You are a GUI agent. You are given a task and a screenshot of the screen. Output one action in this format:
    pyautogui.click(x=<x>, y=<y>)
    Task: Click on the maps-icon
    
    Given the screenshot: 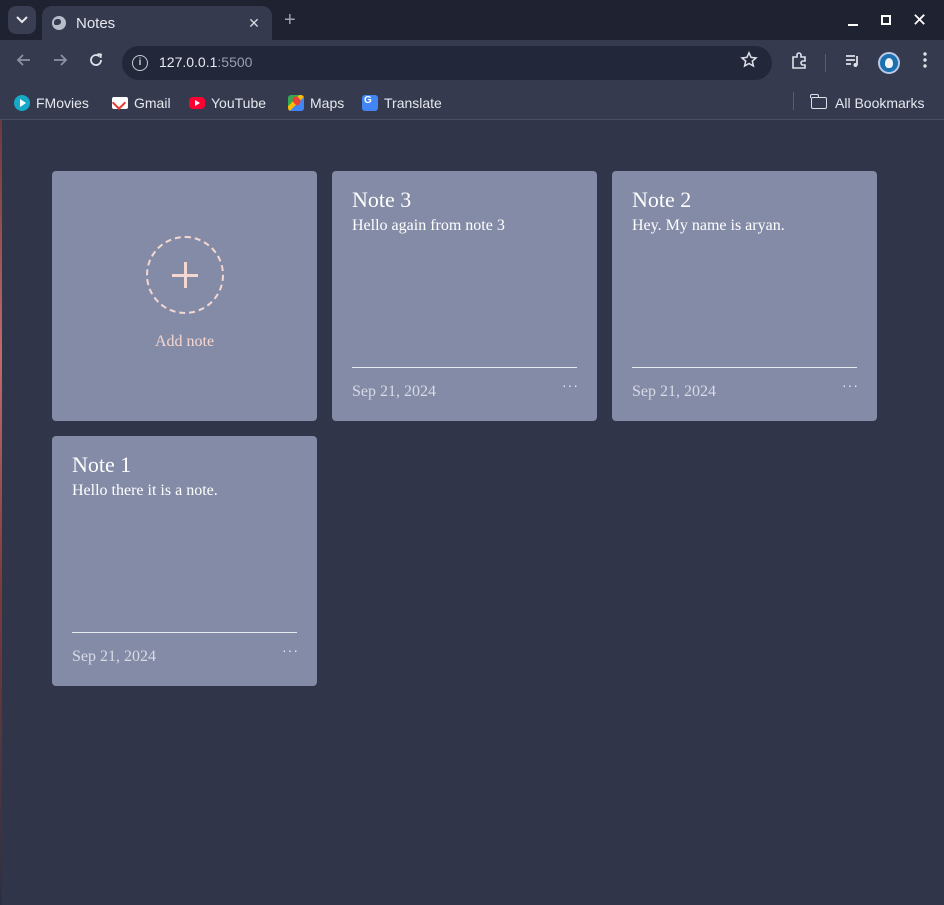 What is the action you would take?
    pyautogui.click(x=296, y=103)
    